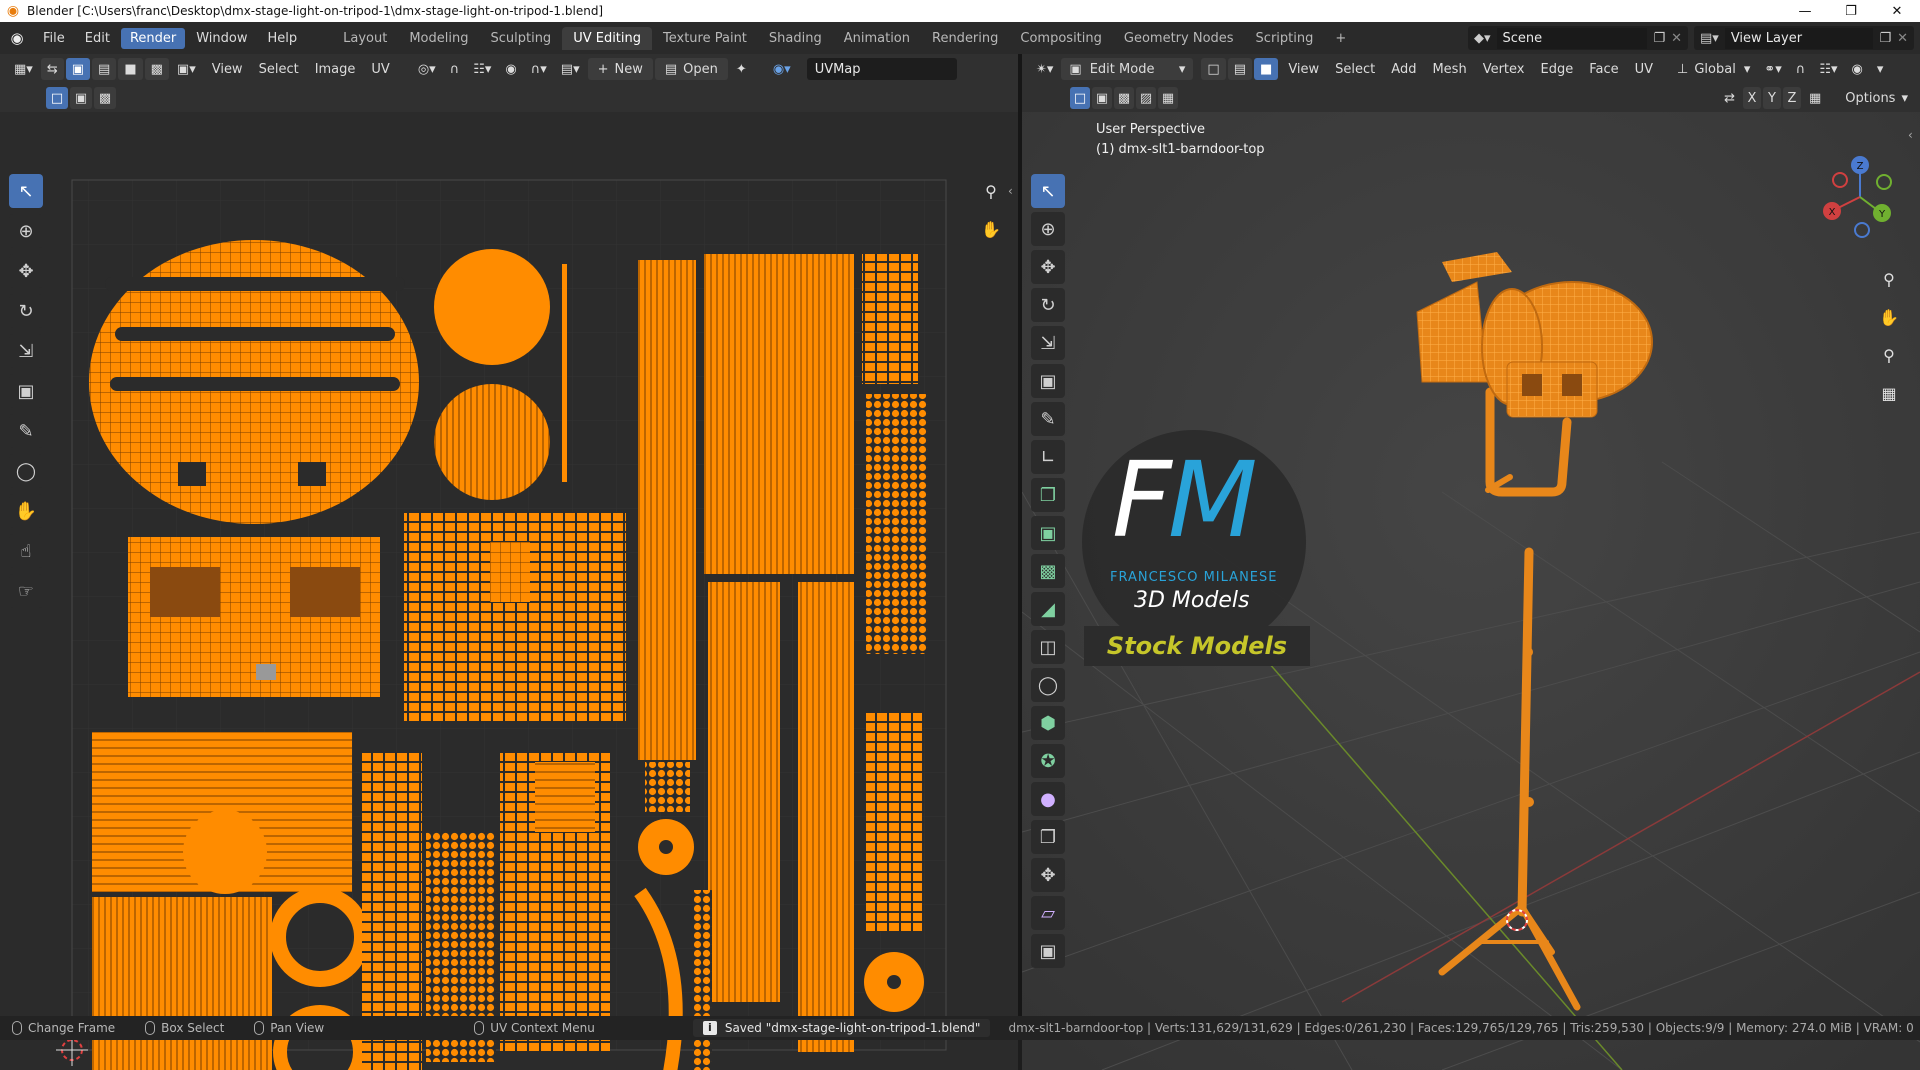  I want to click on tab-compositing: Compositing, so click(1061, 38).